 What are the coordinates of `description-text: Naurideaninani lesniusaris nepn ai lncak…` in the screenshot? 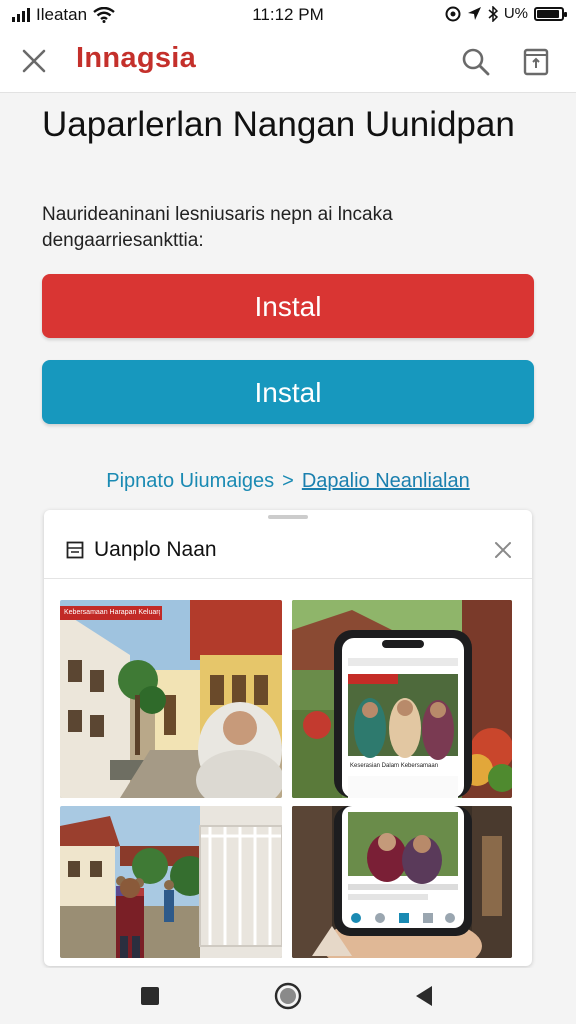 It's located at (217, 227).